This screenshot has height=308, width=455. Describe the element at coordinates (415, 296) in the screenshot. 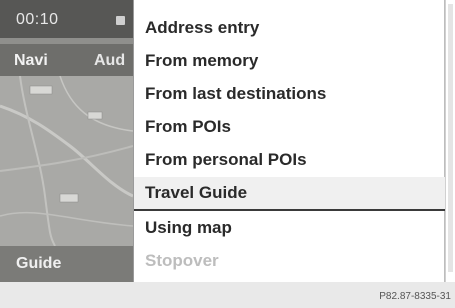

I see `figure-code: P82.87-8335-31` at that location.